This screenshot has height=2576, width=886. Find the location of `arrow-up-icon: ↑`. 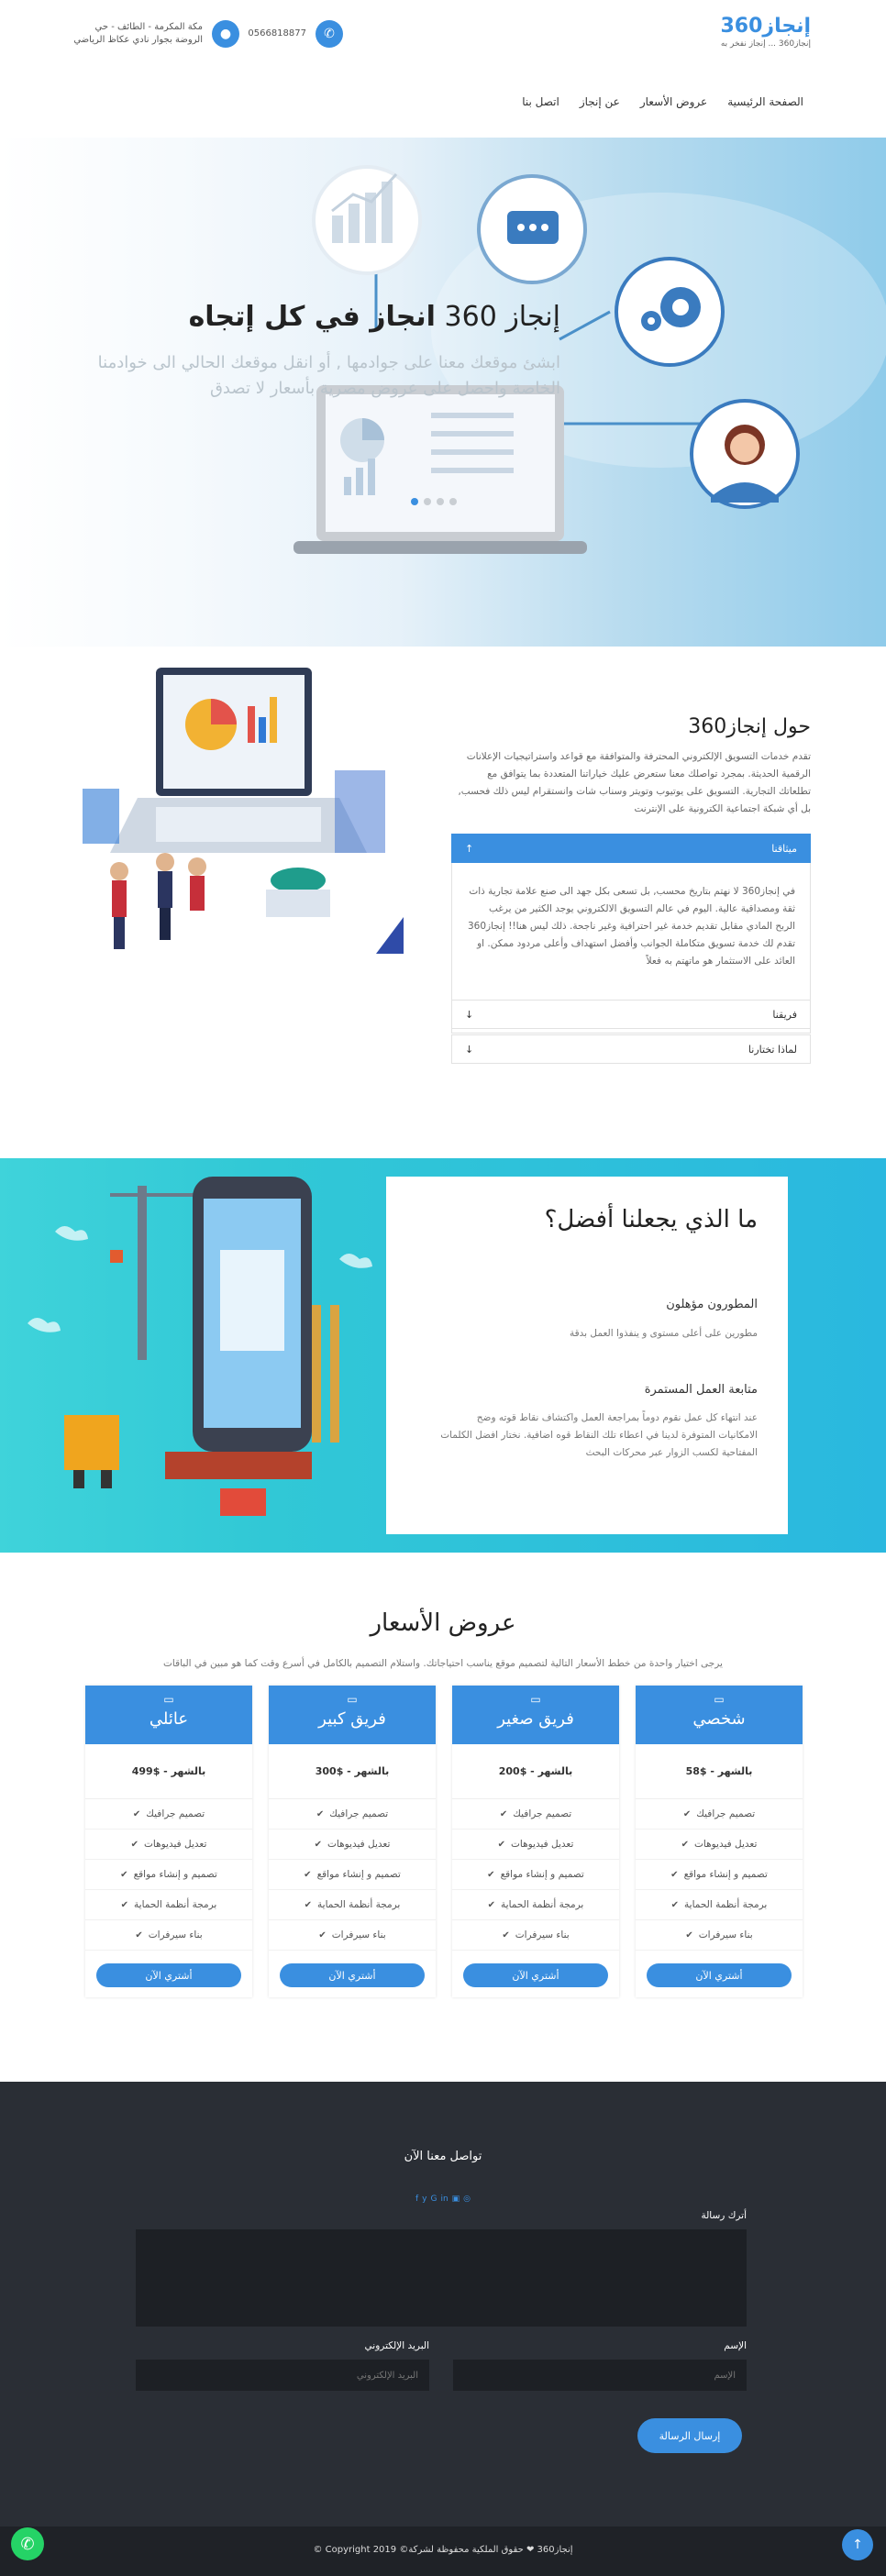

arrow-up-icon: ↑ is located at coordinates (857, 2544).